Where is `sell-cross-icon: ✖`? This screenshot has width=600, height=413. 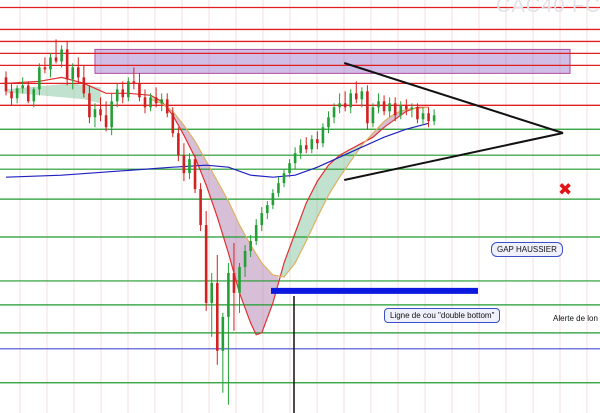
sell-cross-icon: ✖ is located at coordinates (565, 190).